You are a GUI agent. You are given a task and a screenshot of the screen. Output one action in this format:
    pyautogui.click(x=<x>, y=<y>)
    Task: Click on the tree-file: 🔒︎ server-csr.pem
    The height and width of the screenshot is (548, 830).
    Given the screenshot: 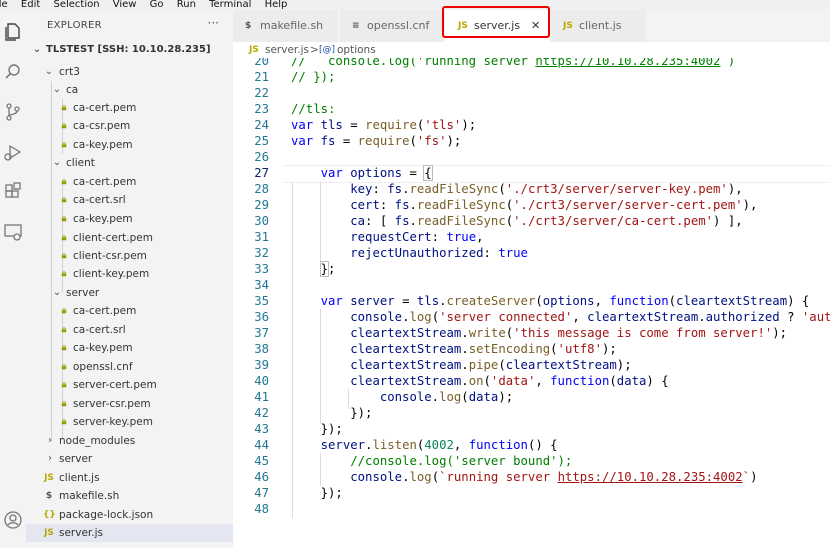 What is the action you would take?
    pyautogui.click(x=129, y=404)
    